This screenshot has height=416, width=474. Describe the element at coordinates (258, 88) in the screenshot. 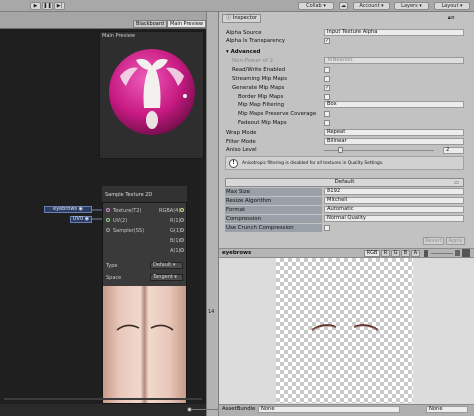

I see `generate-mip-label: Generate Mip Maps` at that location.